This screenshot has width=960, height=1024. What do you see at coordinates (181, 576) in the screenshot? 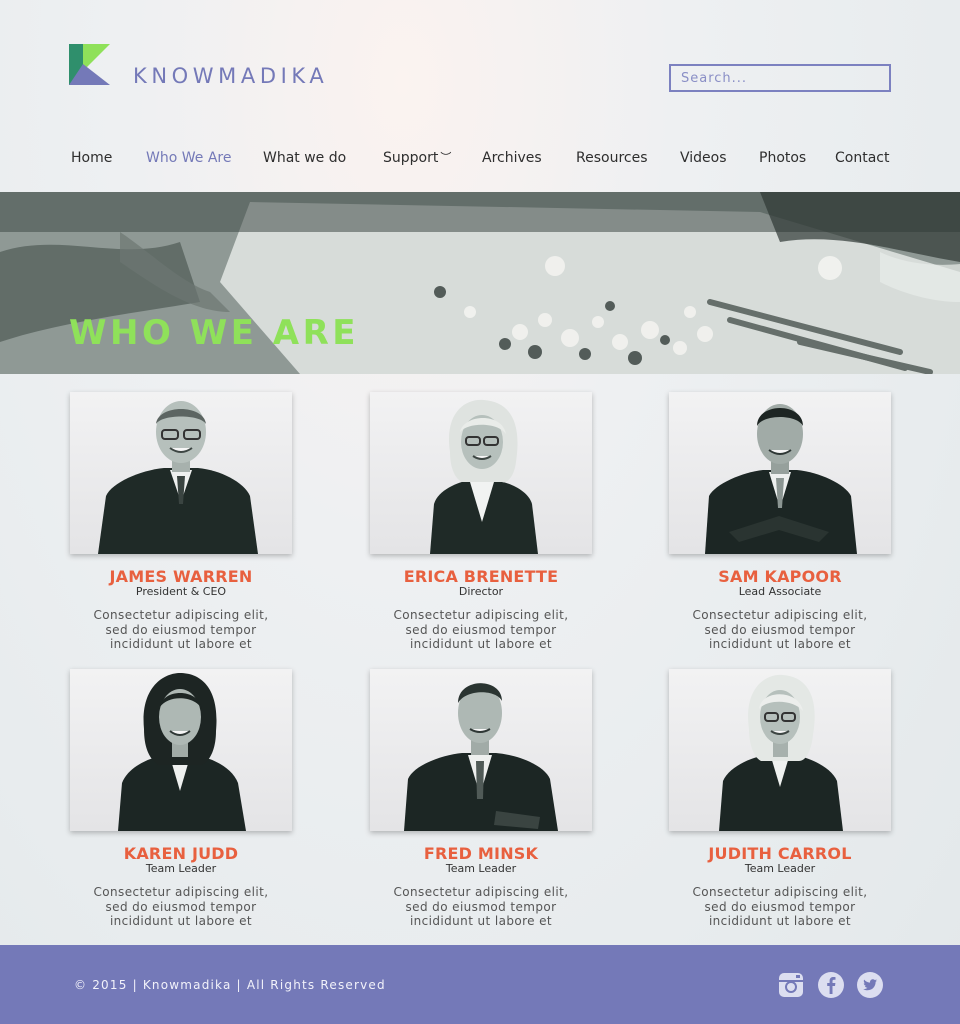
I see `team-member-name: JAMES WARREN` at bounding box center [181, 576].